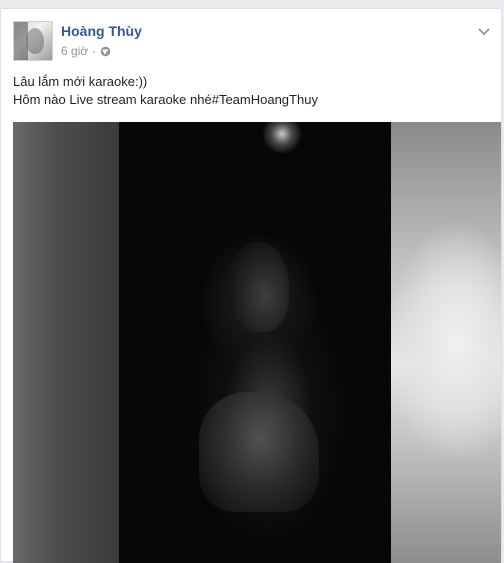 Image resolution: width=504 pixels, height=563 pixels. Describe the element at coordinates (259, 287) in the screenshot. I see `video-figure-head` at that location.